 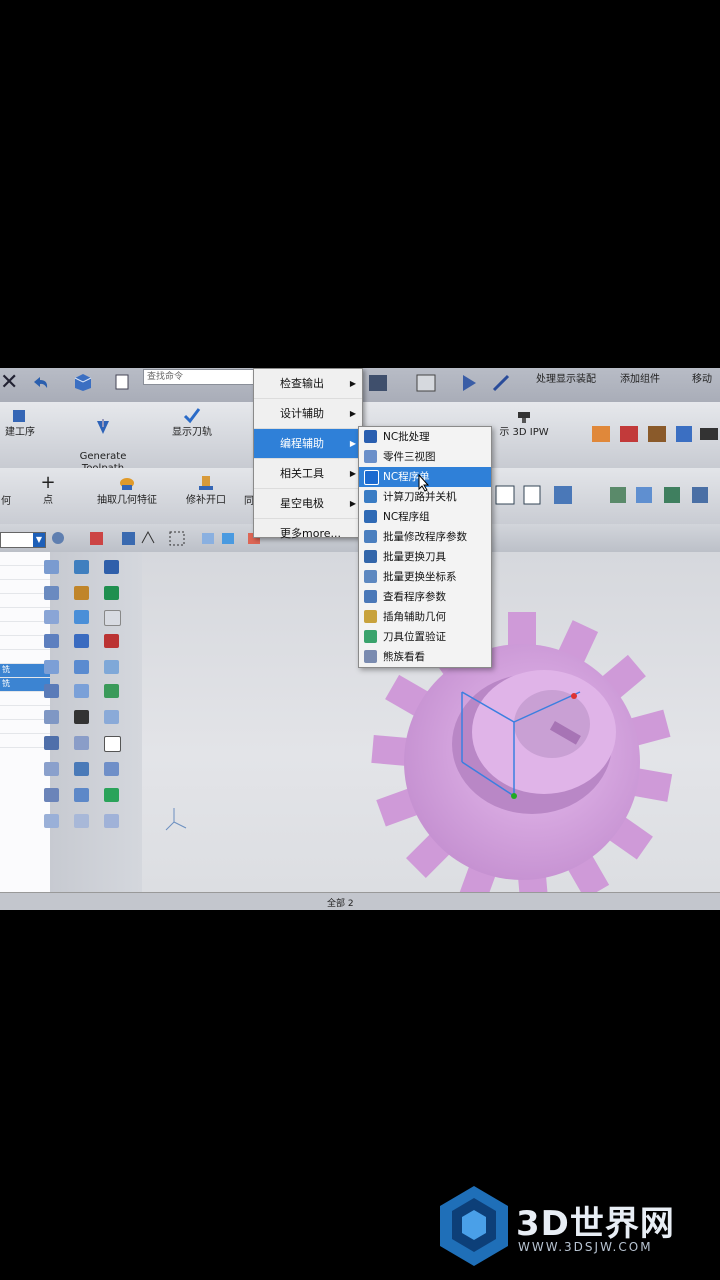 What do you see at coordinates (370, 456) in the screenshot?
I see `three-view-icon` at bounding box center [370, 456].